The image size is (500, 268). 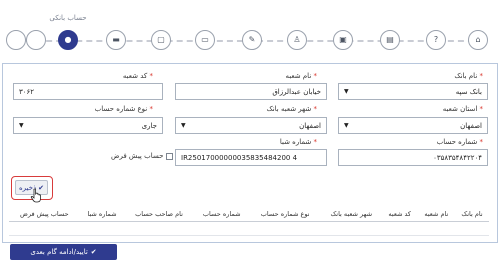 What do you see at coordinates (472, 214) in the screenshot?
I see `column-header: نام بانک` at bounding box center [472, 214].